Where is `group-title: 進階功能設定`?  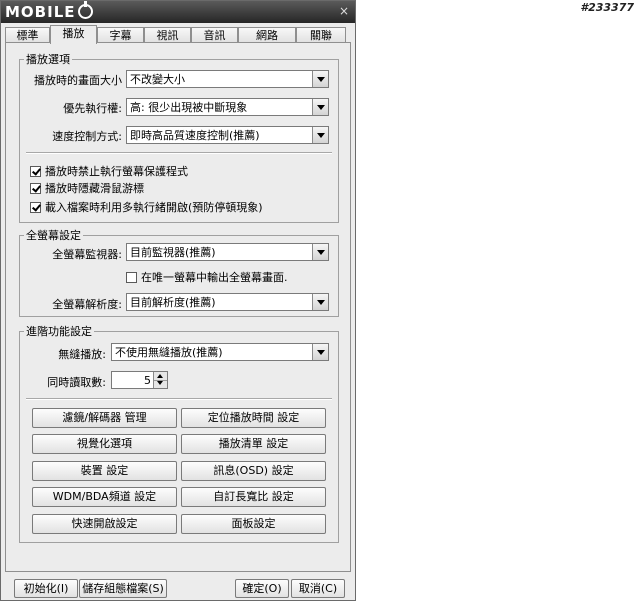 group-title: 進階功能設定 is located at coordinates (59, 331).